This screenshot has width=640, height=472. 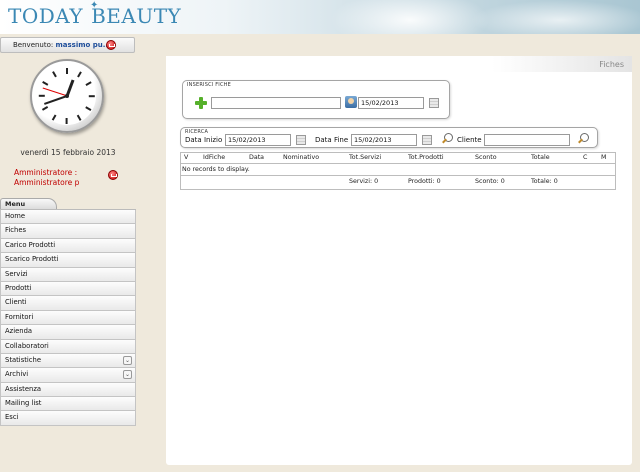 What do you see at coordinates (23, 403) in the screenshot?
I see `sidebar-item-label: Mailing list` at bounding box center [23, 403].